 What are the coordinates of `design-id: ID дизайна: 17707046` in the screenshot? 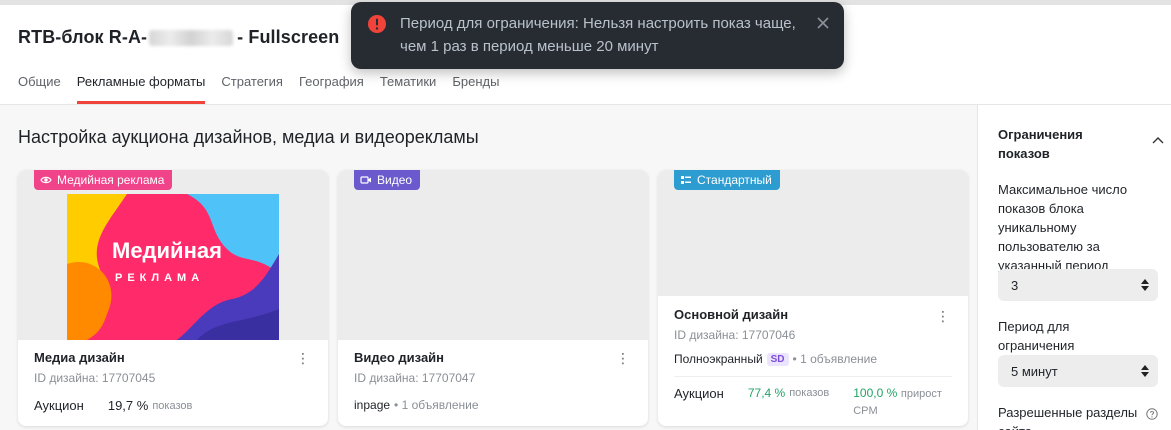 It's located at (735, 335).